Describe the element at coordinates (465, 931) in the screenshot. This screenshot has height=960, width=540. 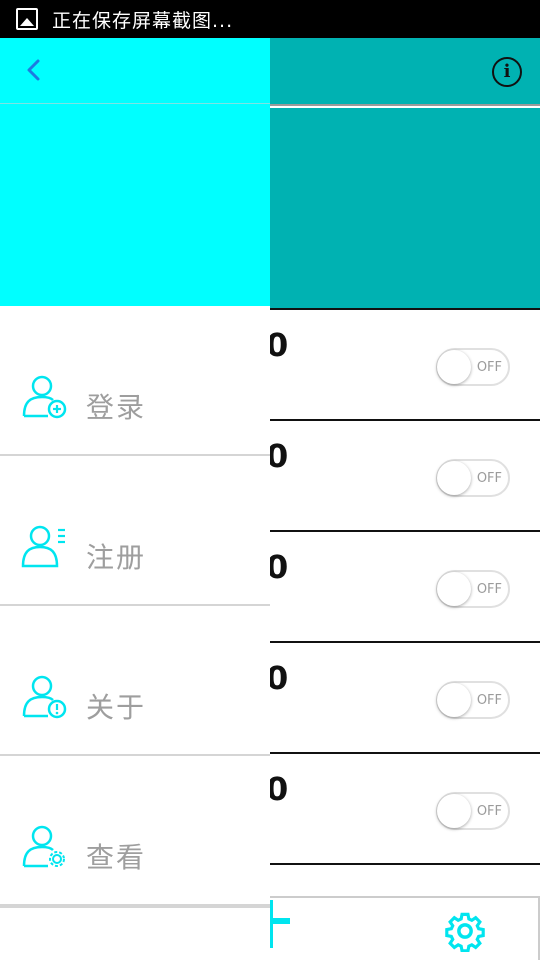
I see `gear-icon` at that location.